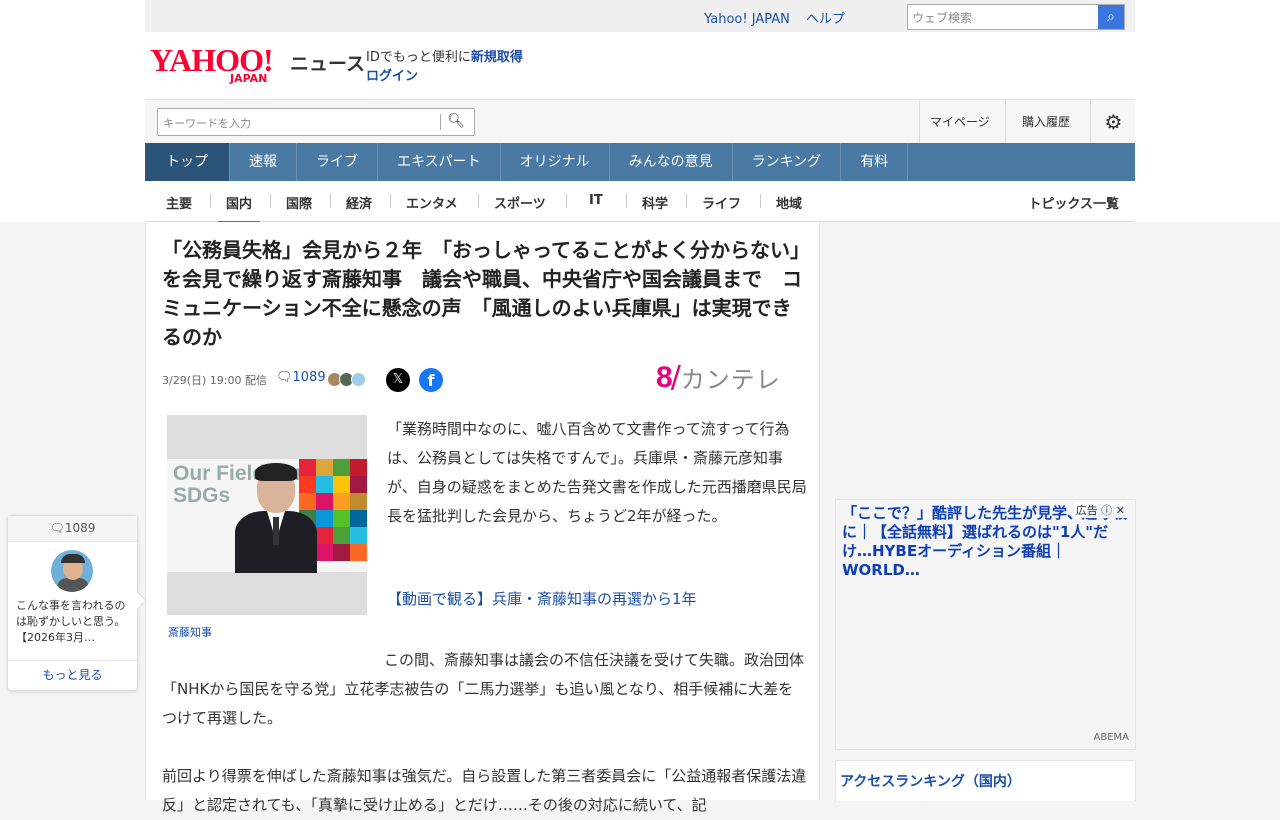 Image resolution: width=1280 pixels, height=820 pixels. What do you see at coordinates (787, 162) in the screenshot?
I see `nav-ranking: ランキング` at bounding box center [787, 162].